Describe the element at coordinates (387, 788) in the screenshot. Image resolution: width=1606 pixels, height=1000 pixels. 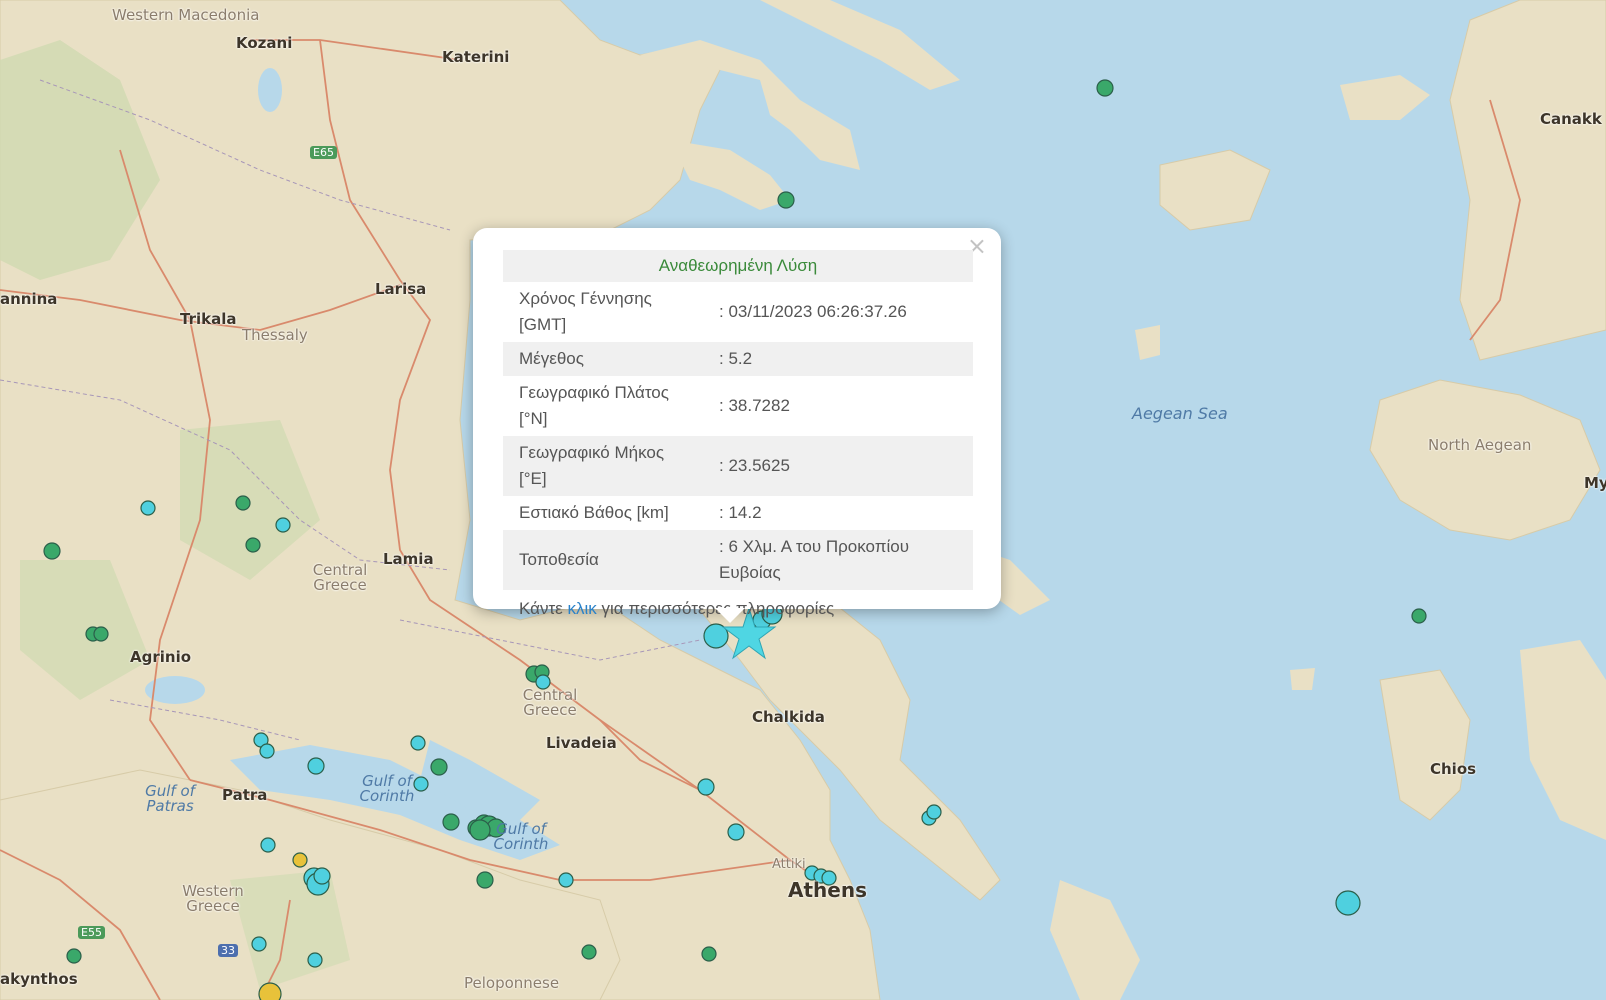
I see `label-gulf-of-corinth-1: Gulf of Corinth` at that location.